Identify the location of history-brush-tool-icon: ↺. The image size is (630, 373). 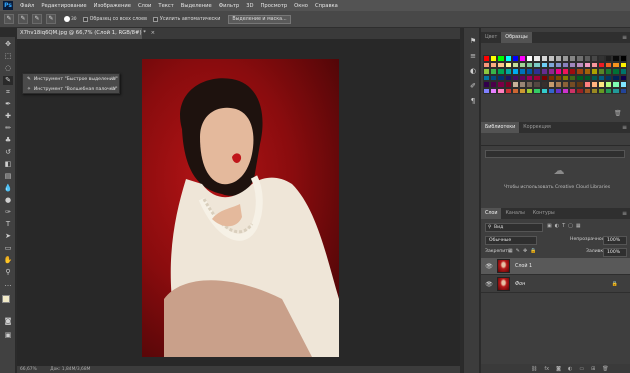
(8, 152).